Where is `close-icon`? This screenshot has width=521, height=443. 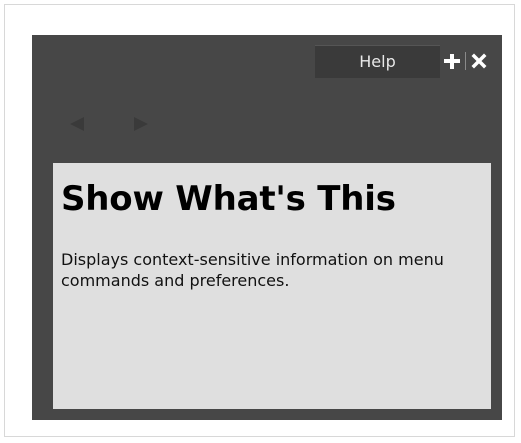
close-icon is located at coordinates (479, 61).